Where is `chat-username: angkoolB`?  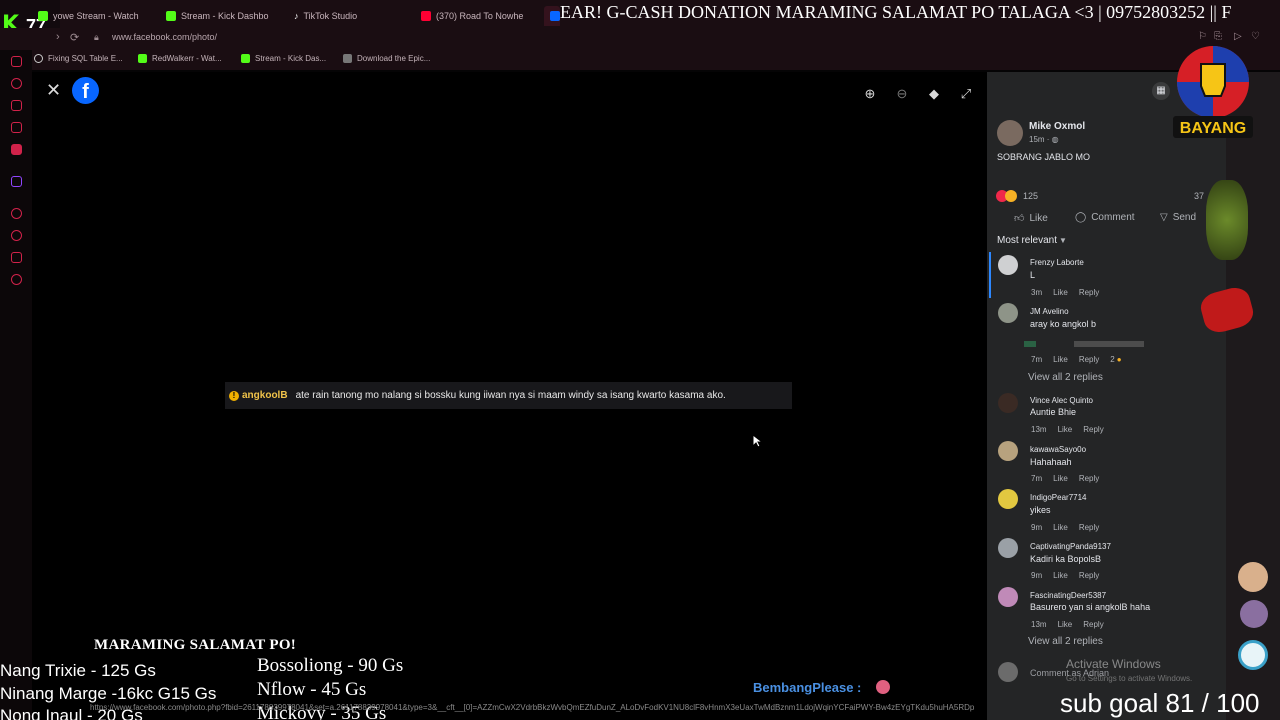 chat-username: angkoolB is located at coordinates (265, 395).